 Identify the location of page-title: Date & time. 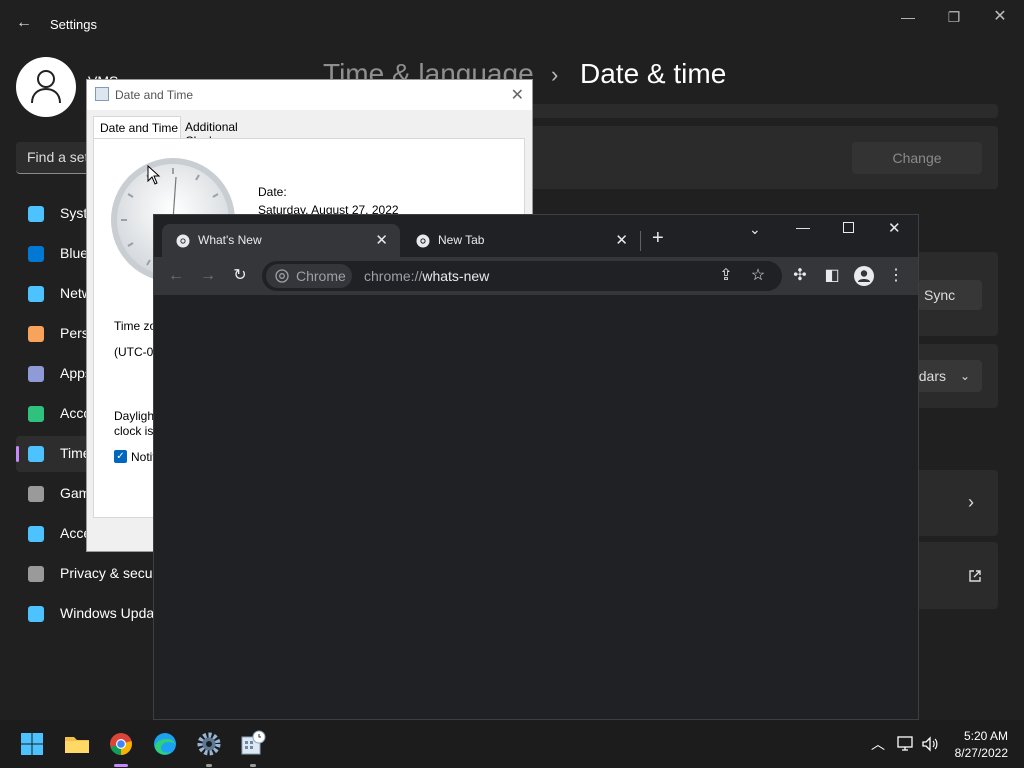
(653, 73).